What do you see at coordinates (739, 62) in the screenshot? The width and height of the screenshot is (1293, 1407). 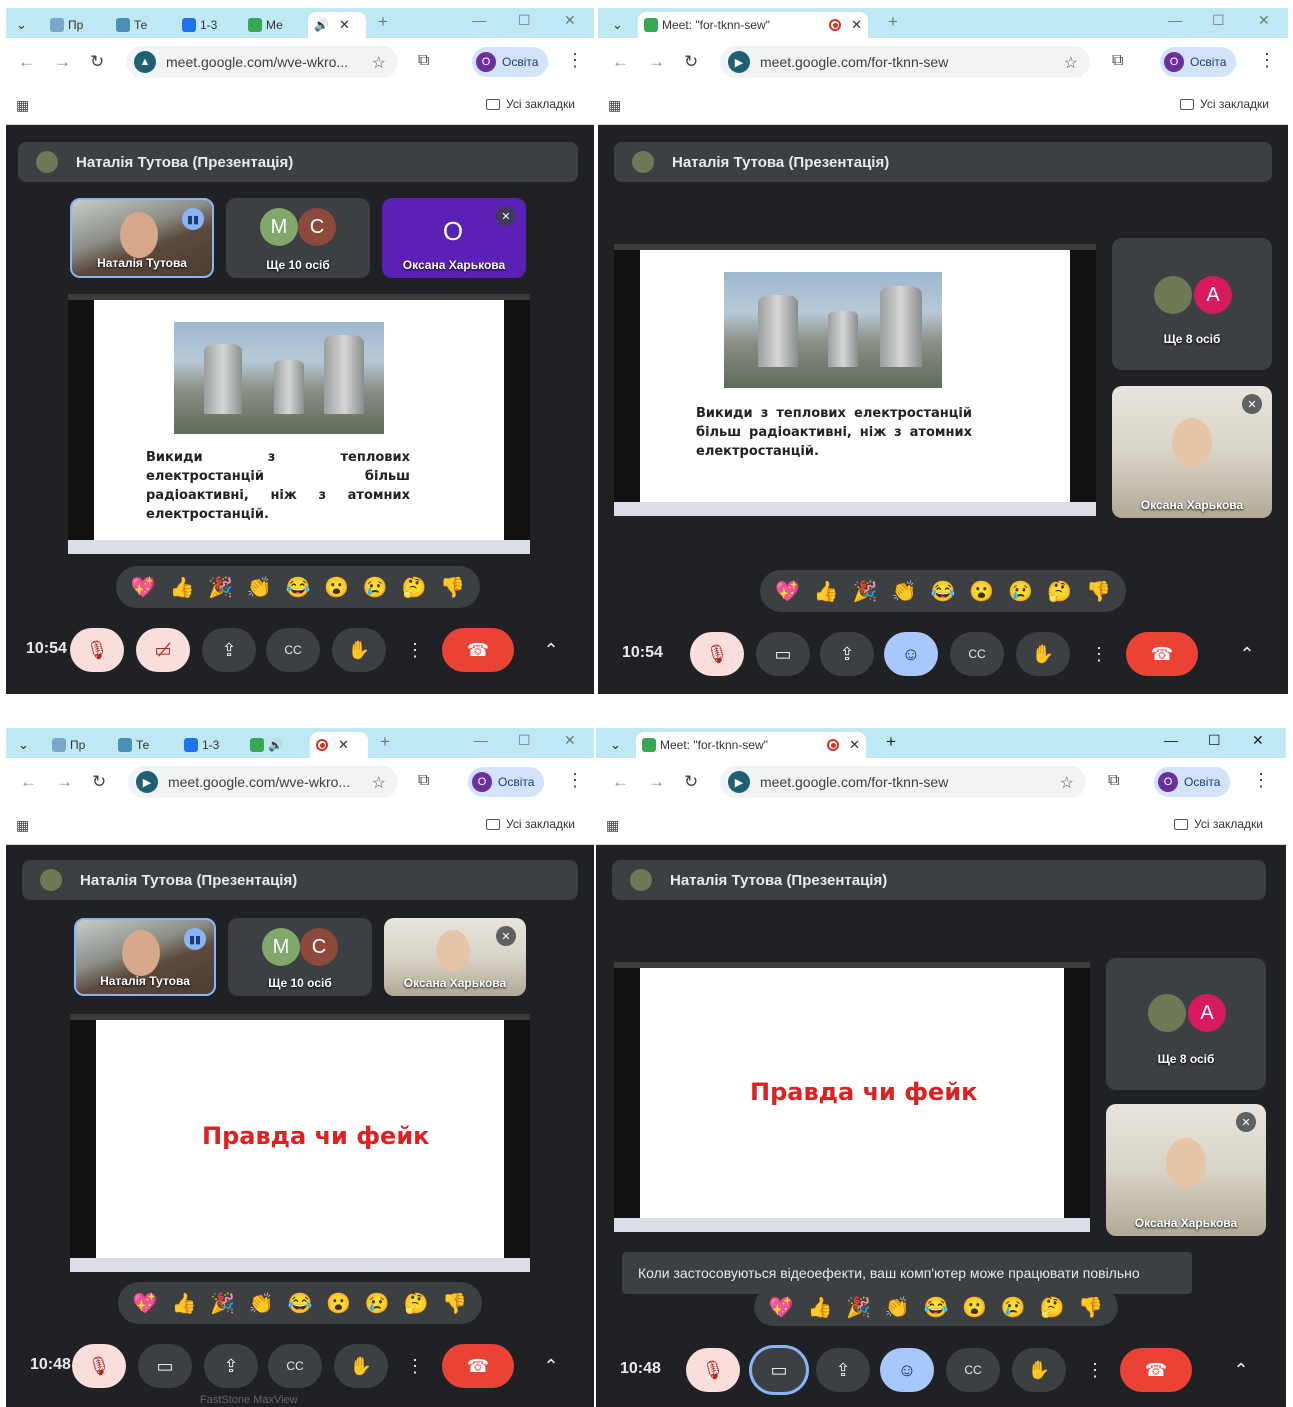 I see `site-info-icon: ▶` at bounding box center [739, 62].